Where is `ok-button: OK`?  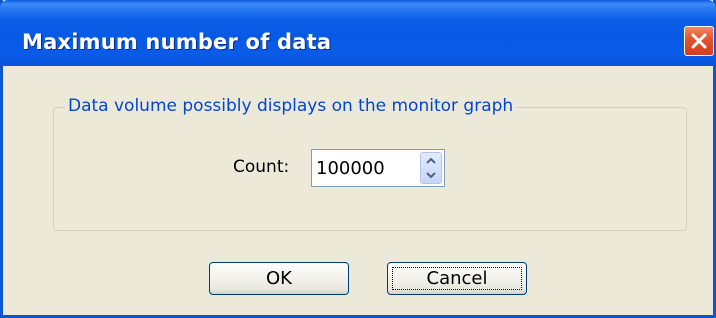 ok-button: OK is located at coordinates (279, 278).